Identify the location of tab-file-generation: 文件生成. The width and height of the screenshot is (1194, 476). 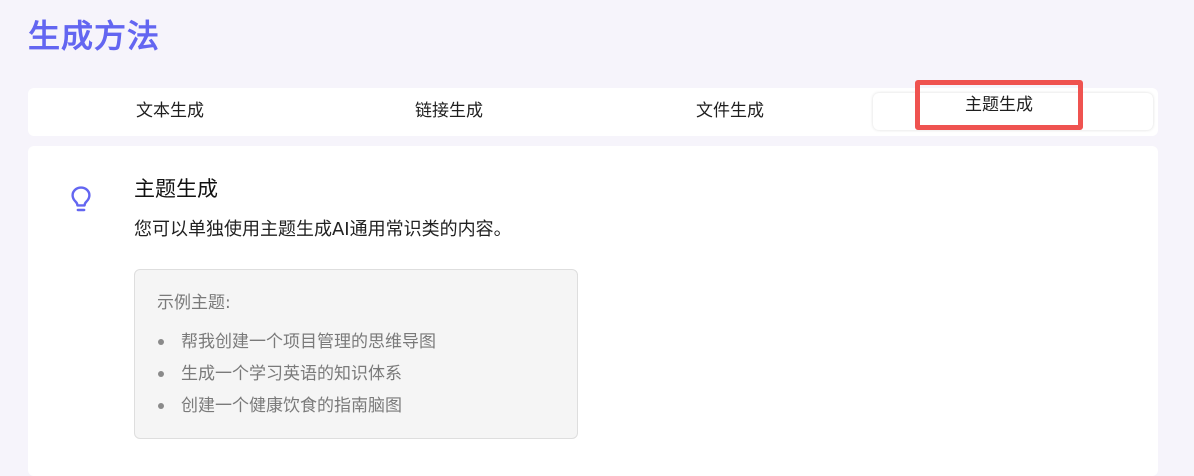
(730, 112).